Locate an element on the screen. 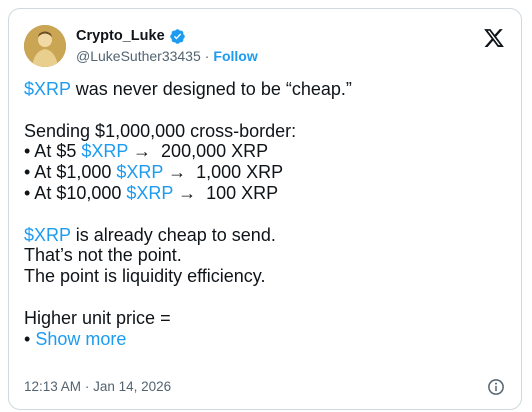  tweet-line: $XRP is already cheap to send. is located at coordinates (269, 235).